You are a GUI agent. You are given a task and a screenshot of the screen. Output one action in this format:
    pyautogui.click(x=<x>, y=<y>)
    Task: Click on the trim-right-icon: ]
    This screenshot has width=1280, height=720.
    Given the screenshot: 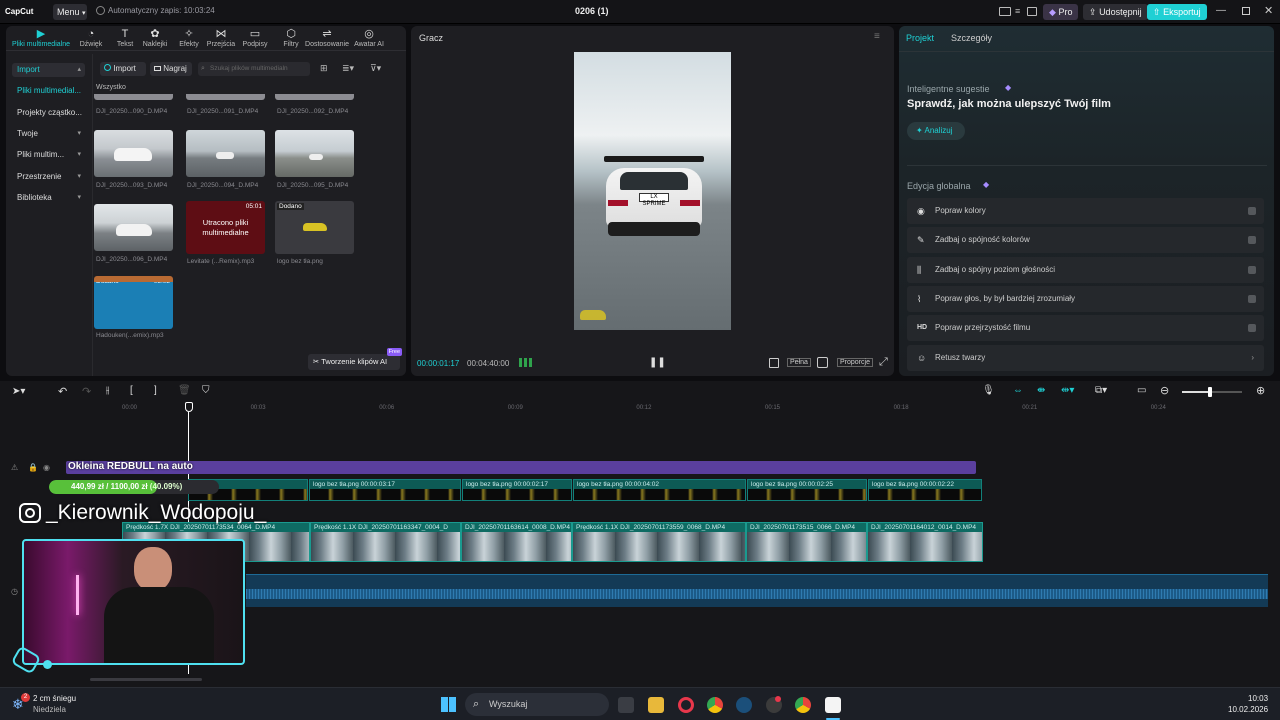 What is the action you would take?
    pyautogui.click(x=155, y=390)
    